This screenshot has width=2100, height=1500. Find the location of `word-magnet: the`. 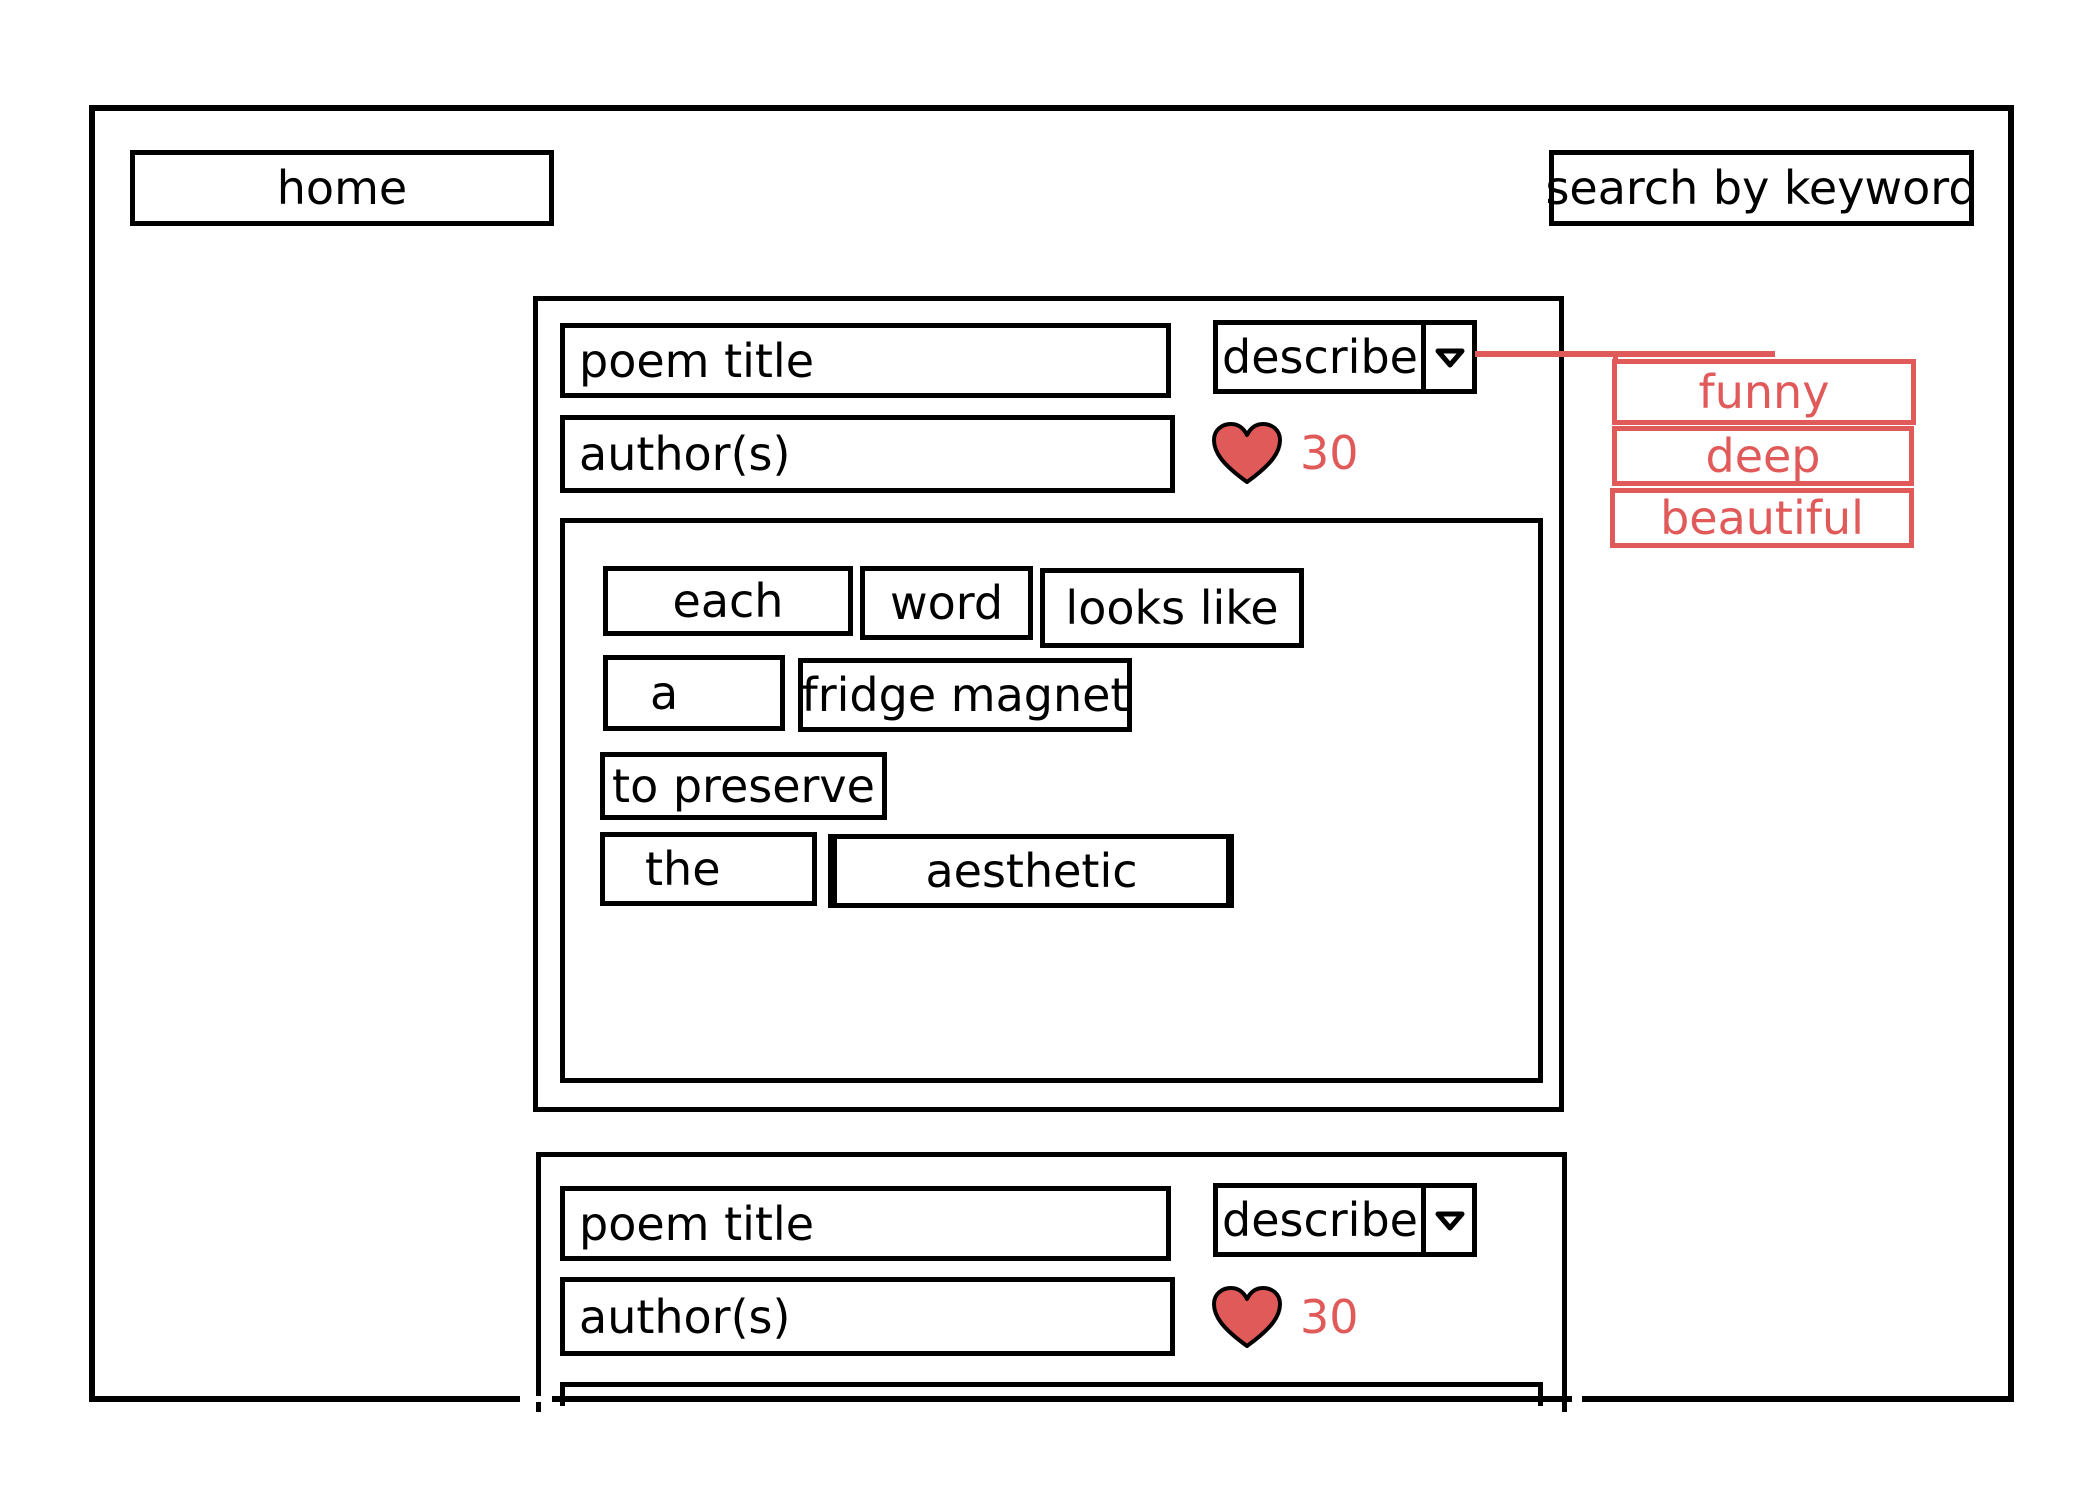

word-magnet: the is located at coordinates (708, 869).